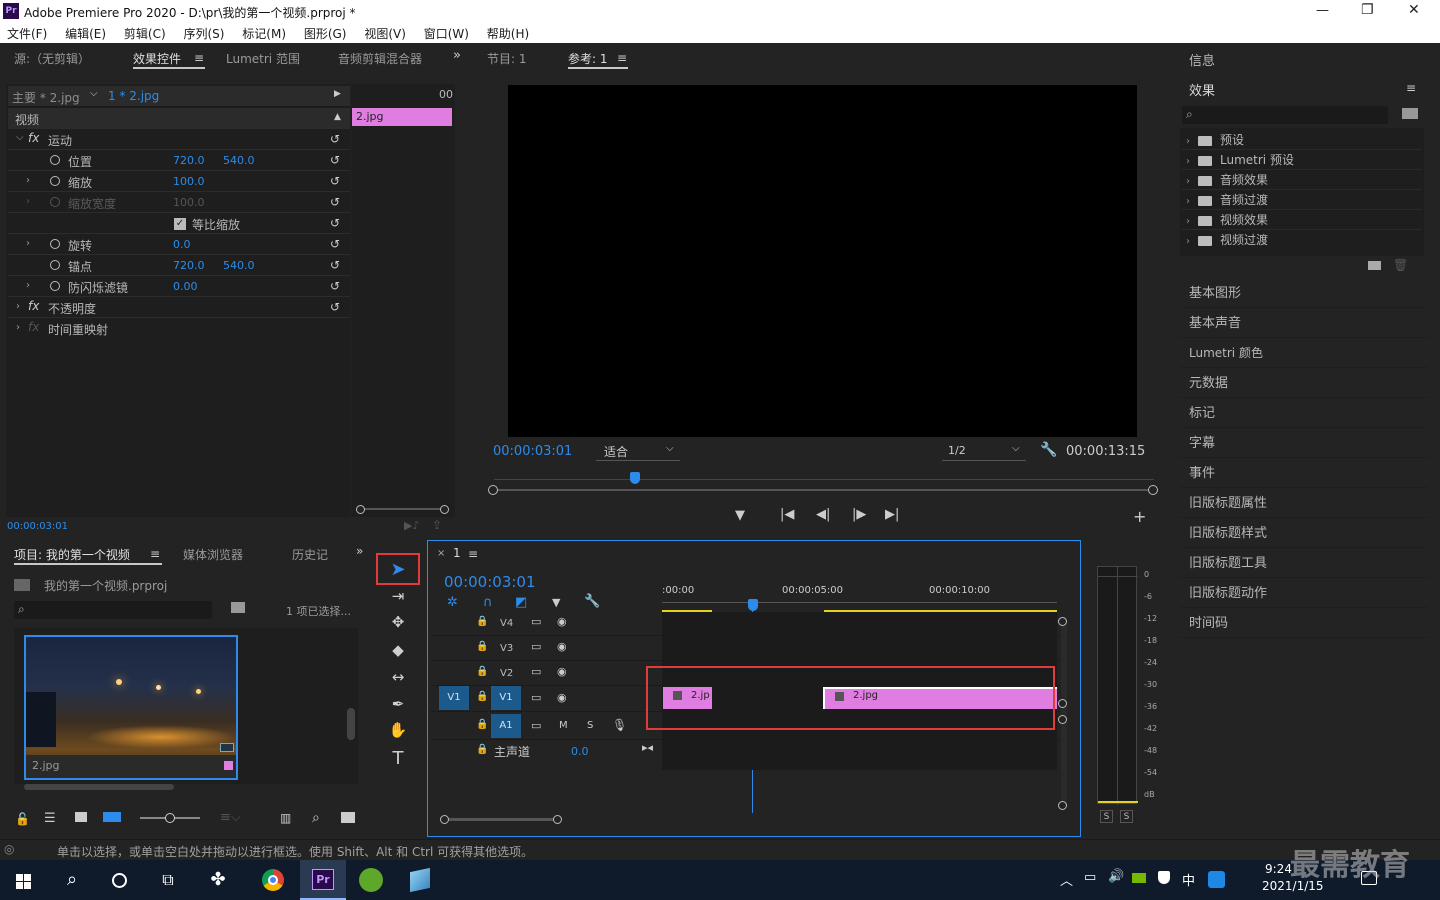  Describe the element at coordinates (753, 605) in the screenshot. I see `timeline-playhead` at that location.